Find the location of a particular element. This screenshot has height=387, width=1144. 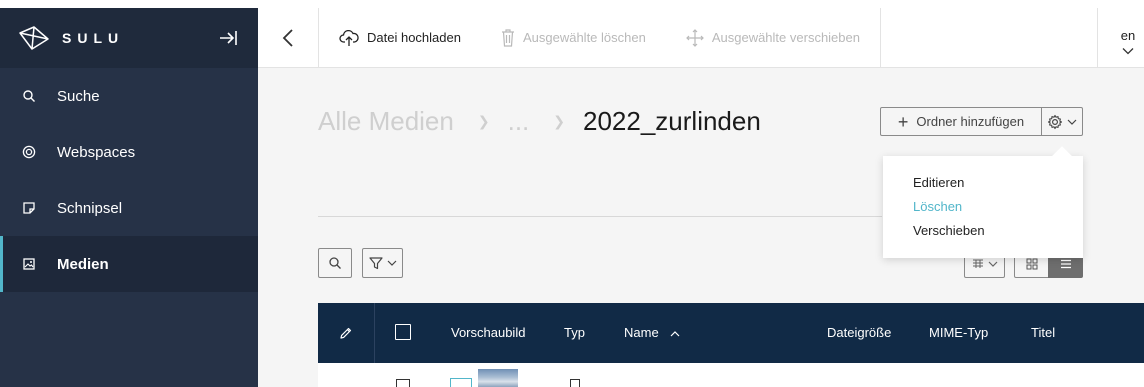

locale-select: en is located at coordinates (1128, 43).